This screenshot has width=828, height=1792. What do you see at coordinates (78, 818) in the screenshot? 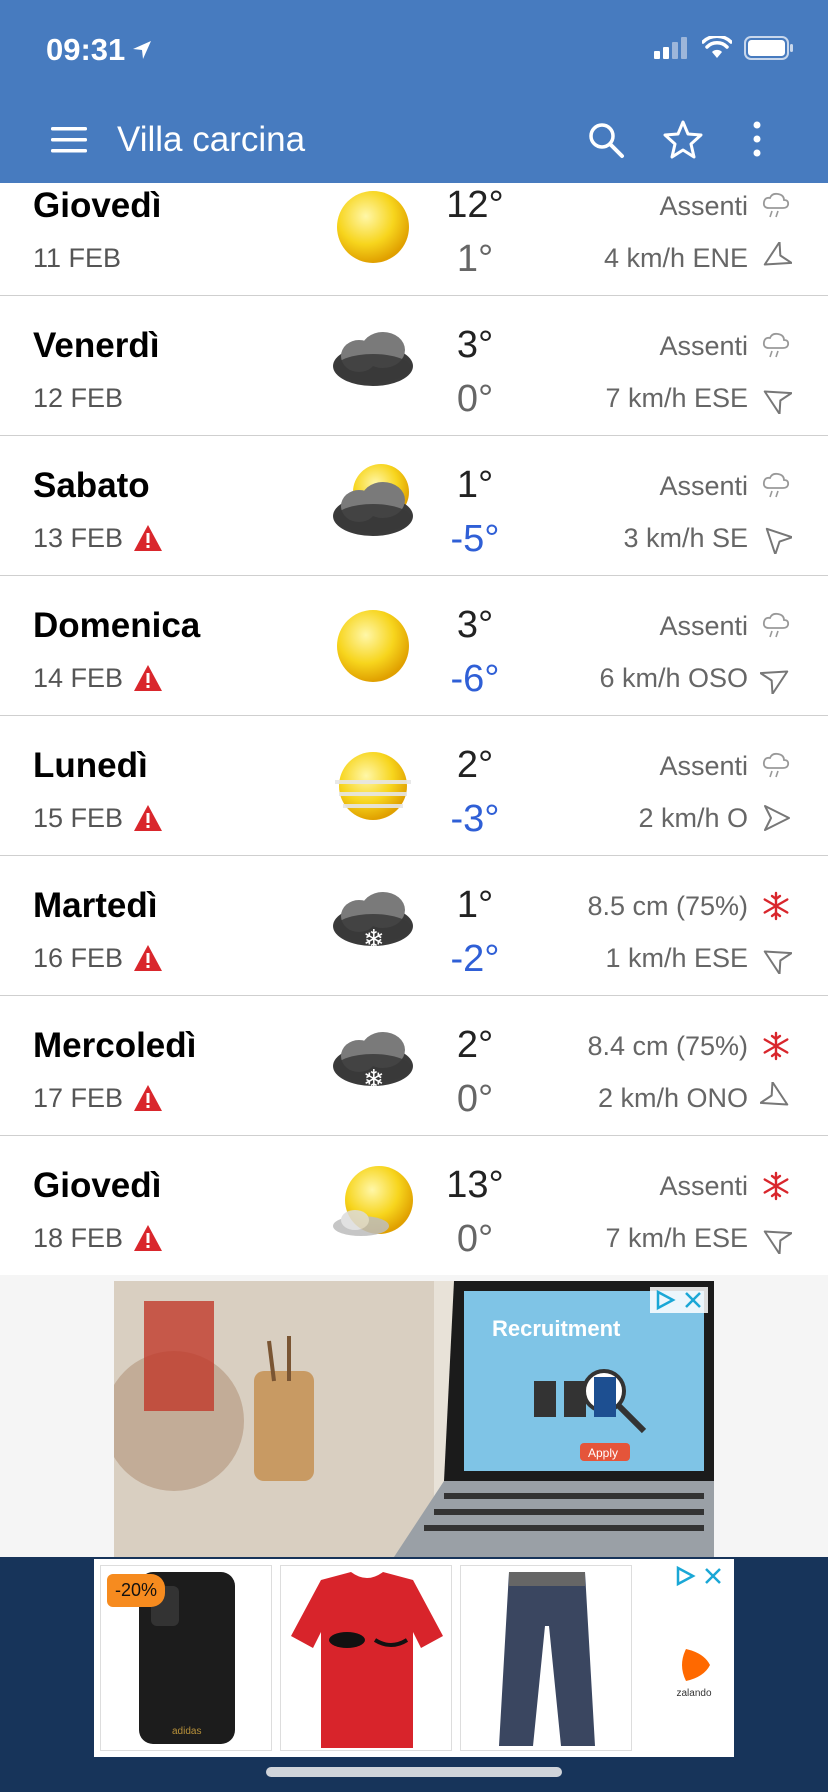
I see `date-text: 15 FEB` at bounding box center [78, 818].